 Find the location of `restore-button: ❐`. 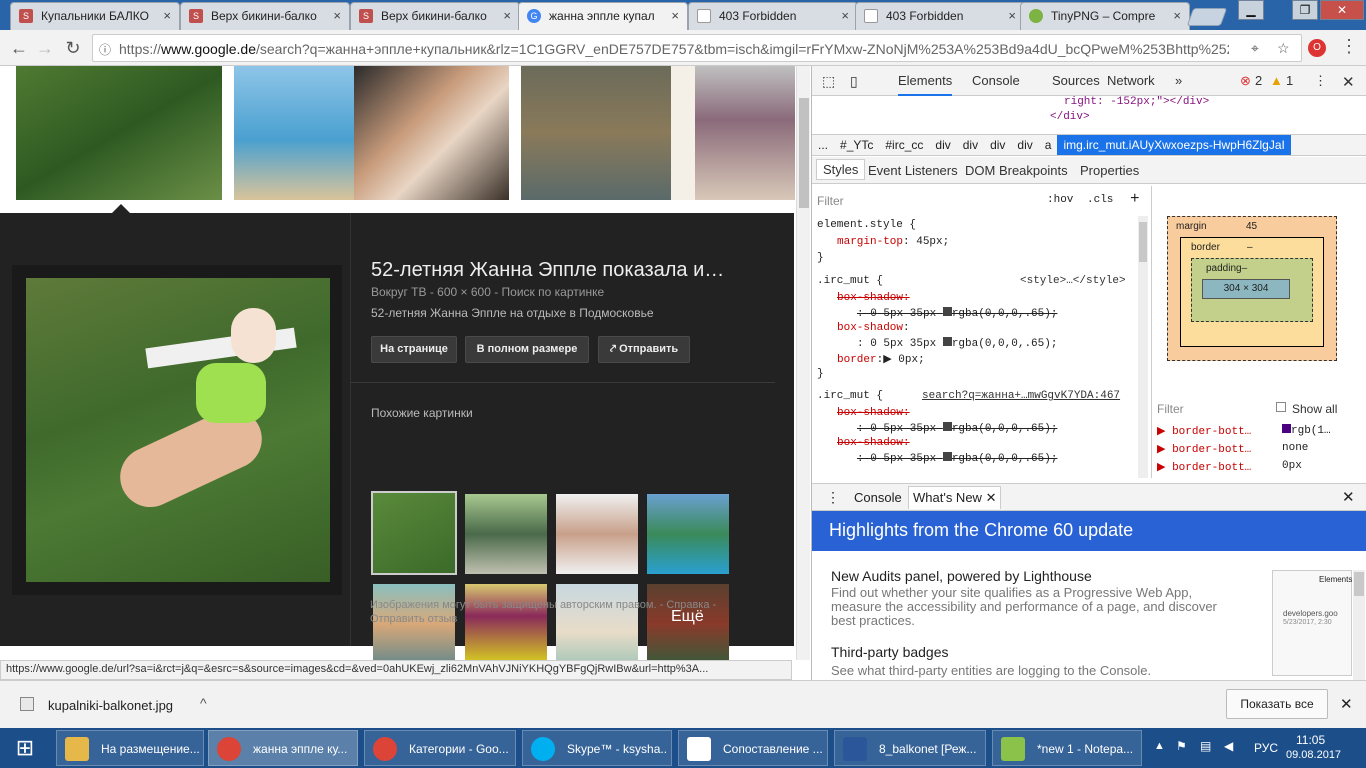

restore-button: ❐ is located at coordinates (1305, 10).